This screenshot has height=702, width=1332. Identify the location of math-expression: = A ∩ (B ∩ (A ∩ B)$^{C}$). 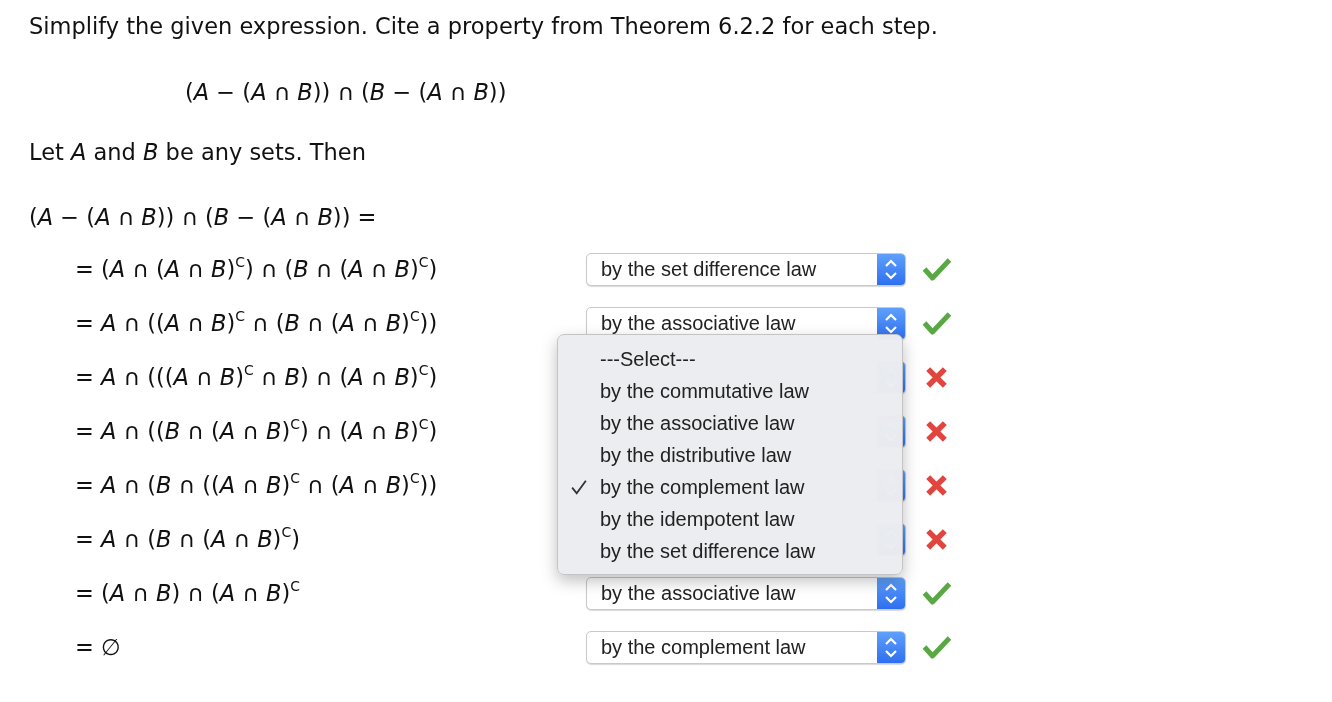
(187, 539).